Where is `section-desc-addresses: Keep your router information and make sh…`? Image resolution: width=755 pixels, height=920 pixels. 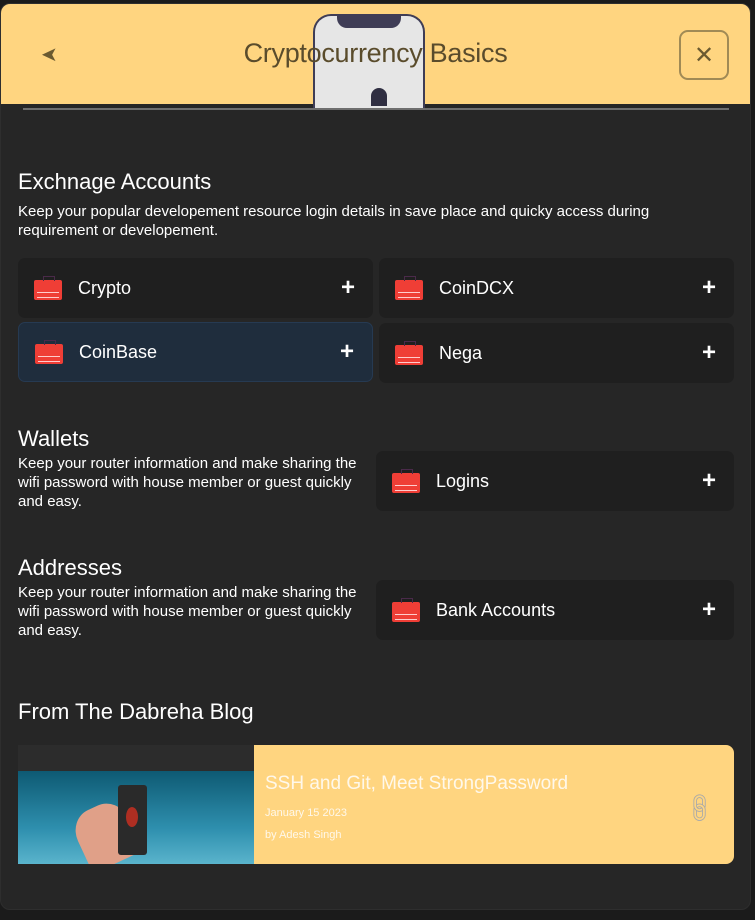
section-desc-addresses: Keep your router information and make sh… is located at coordinates (187, 611).